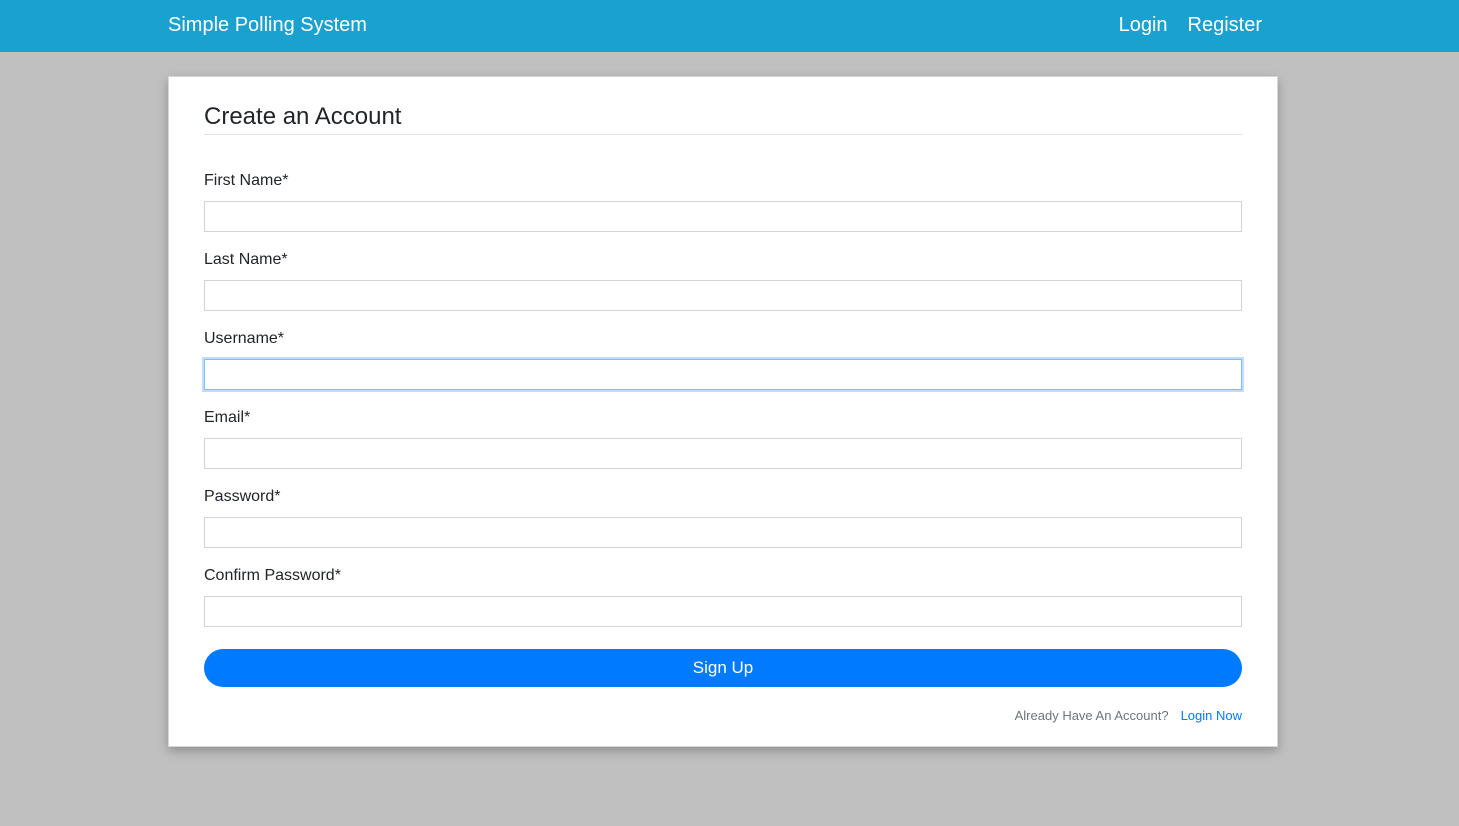  I want to click on top-navbar: Simple Polling System Login Register, so click(729, 26).